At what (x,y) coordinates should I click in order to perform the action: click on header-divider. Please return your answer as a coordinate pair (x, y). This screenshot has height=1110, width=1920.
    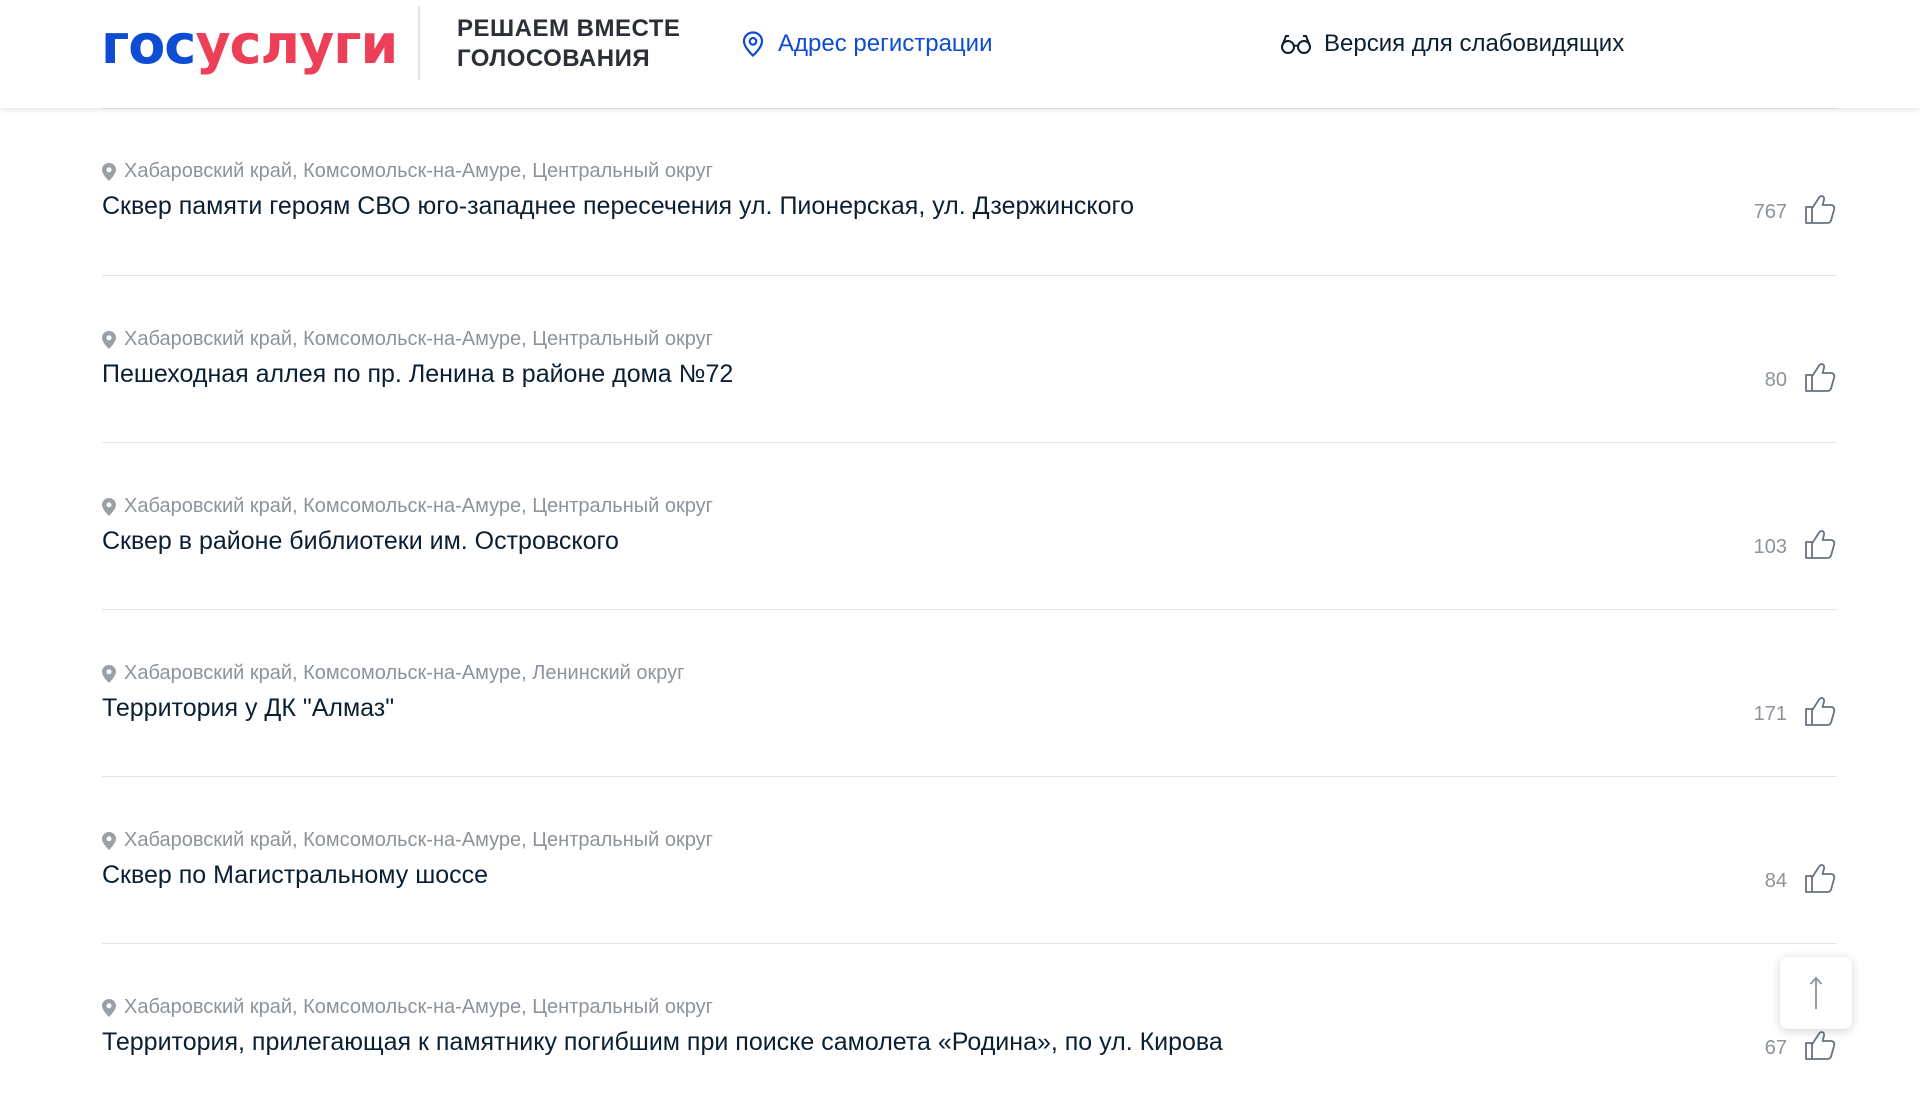
    Looking at the image, I should click on (419, 43).